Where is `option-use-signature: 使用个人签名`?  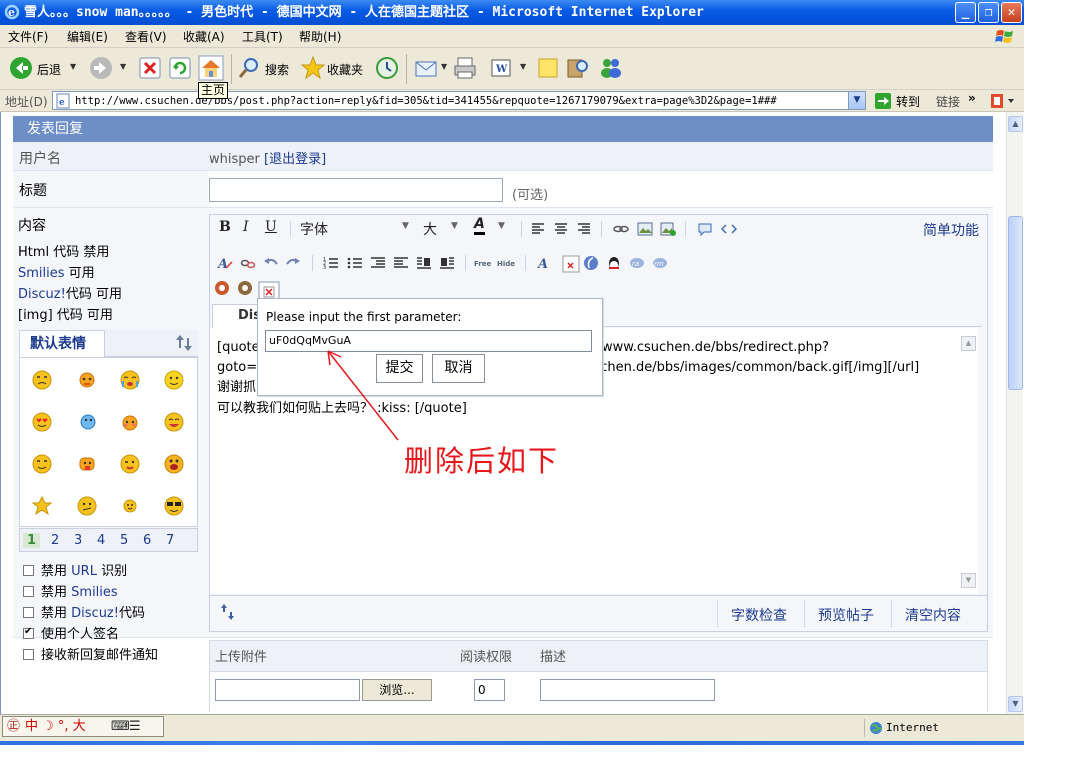
option-use-signature: 使用个人签名 is located at coordinates (71, 632).